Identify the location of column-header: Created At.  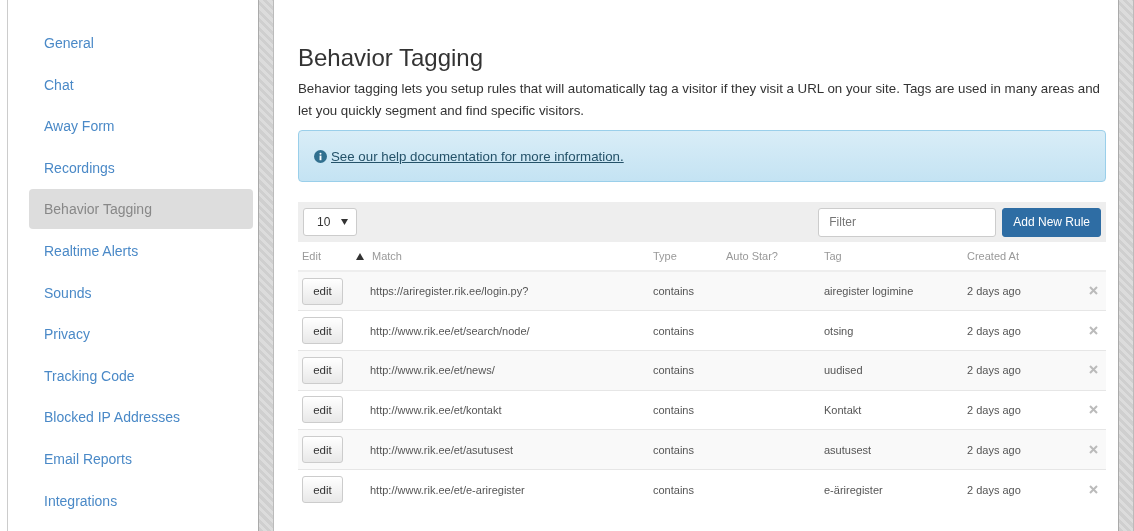
(993, 256).